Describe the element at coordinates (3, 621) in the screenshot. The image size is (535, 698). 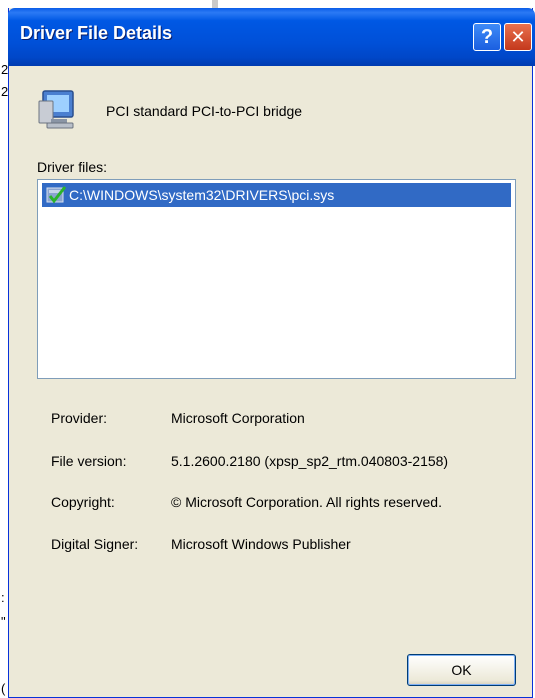
I see `background-text: "` at that location.